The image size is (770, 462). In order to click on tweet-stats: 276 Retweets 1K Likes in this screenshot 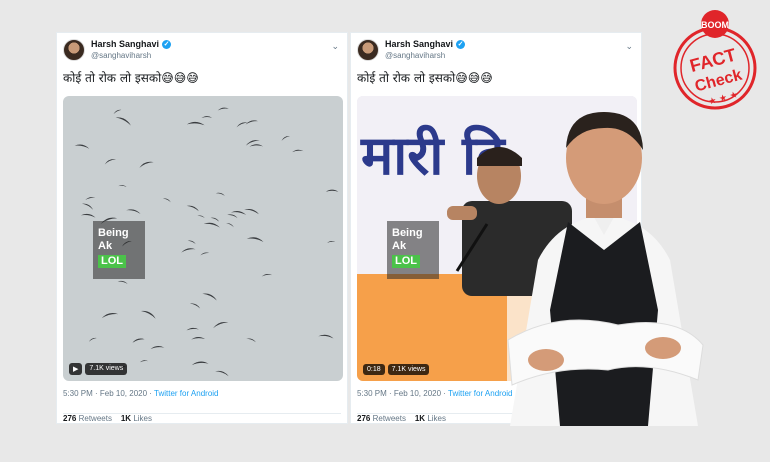, I will do `click(202, 418)`.